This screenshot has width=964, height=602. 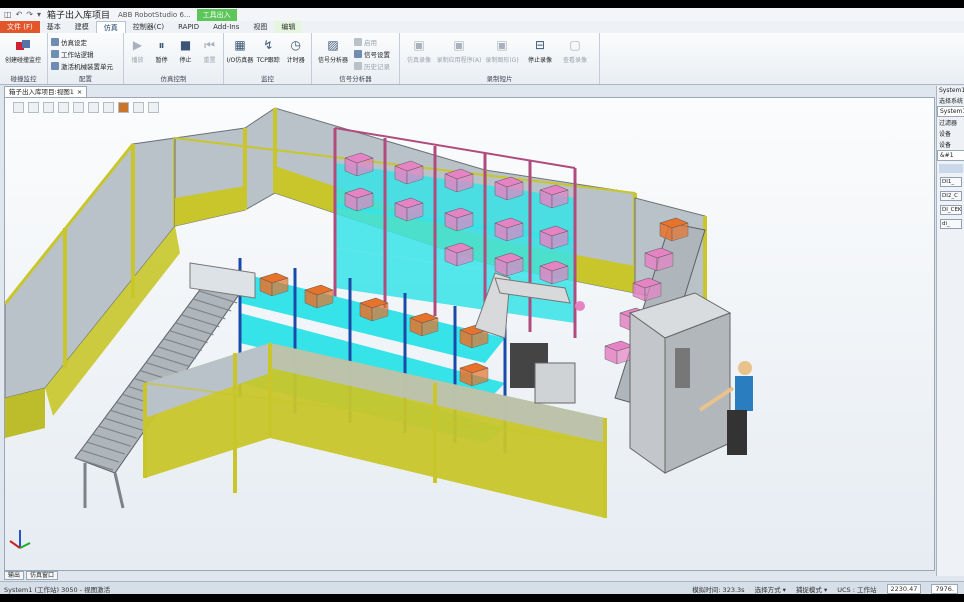 I want to click on document-tabs: 箱子出入库项目:视图1 ×, so click(x=467, y=92).